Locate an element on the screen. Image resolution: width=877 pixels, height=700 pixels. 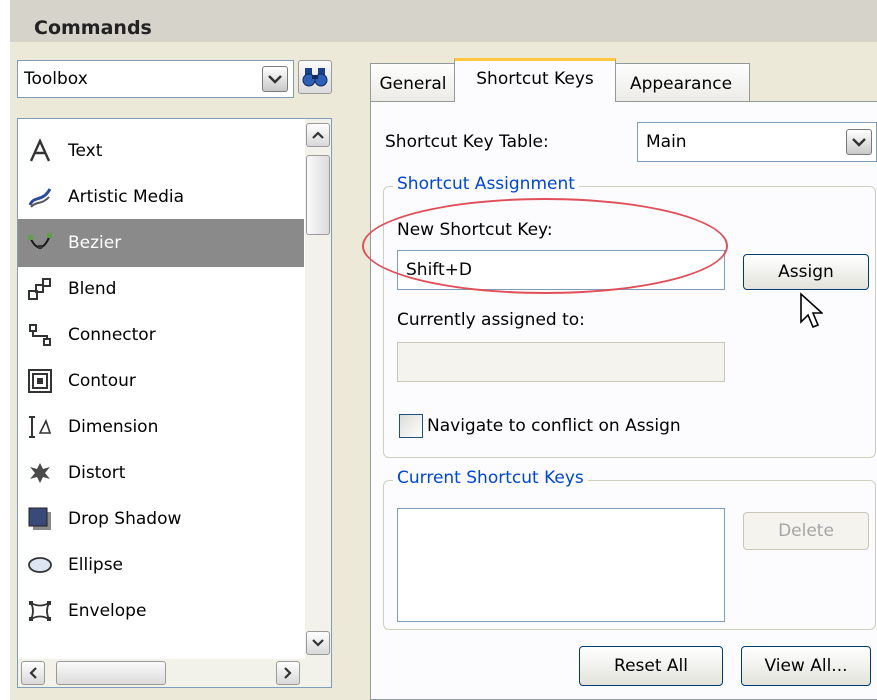
list-item-label: Dimension is located at coordinates (113, 427).